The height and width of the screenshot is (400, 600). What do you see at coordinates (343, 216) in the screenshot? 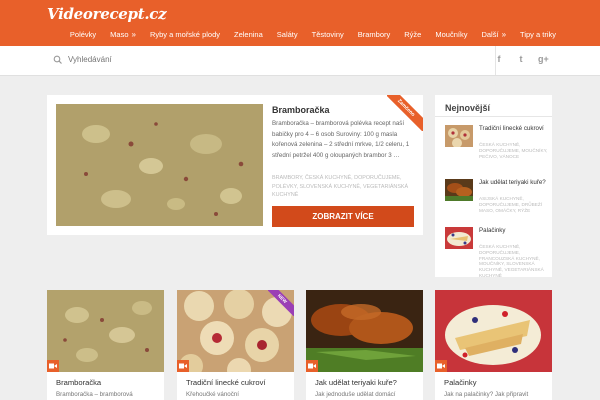
I see `show-more-button: ZOBRAZIT VÍCE` at bounding box center [343, 216].